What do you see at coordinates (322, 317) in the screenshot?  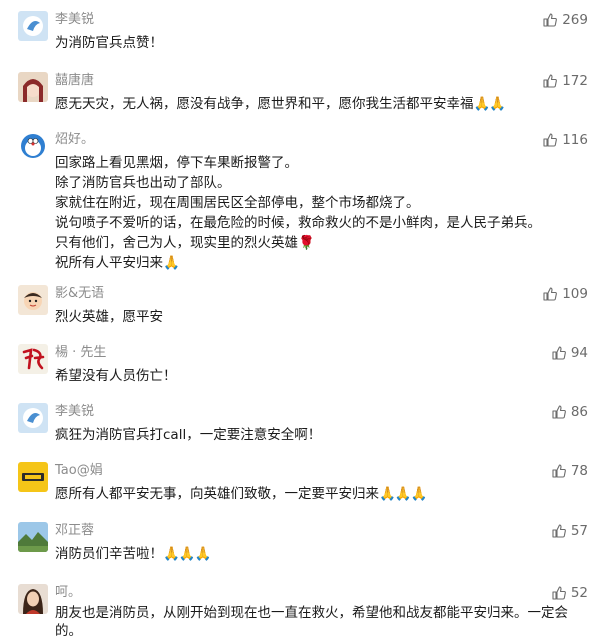 I see `comment-text: 烈火英雄，愿平安` at bounding box center [322, 317].